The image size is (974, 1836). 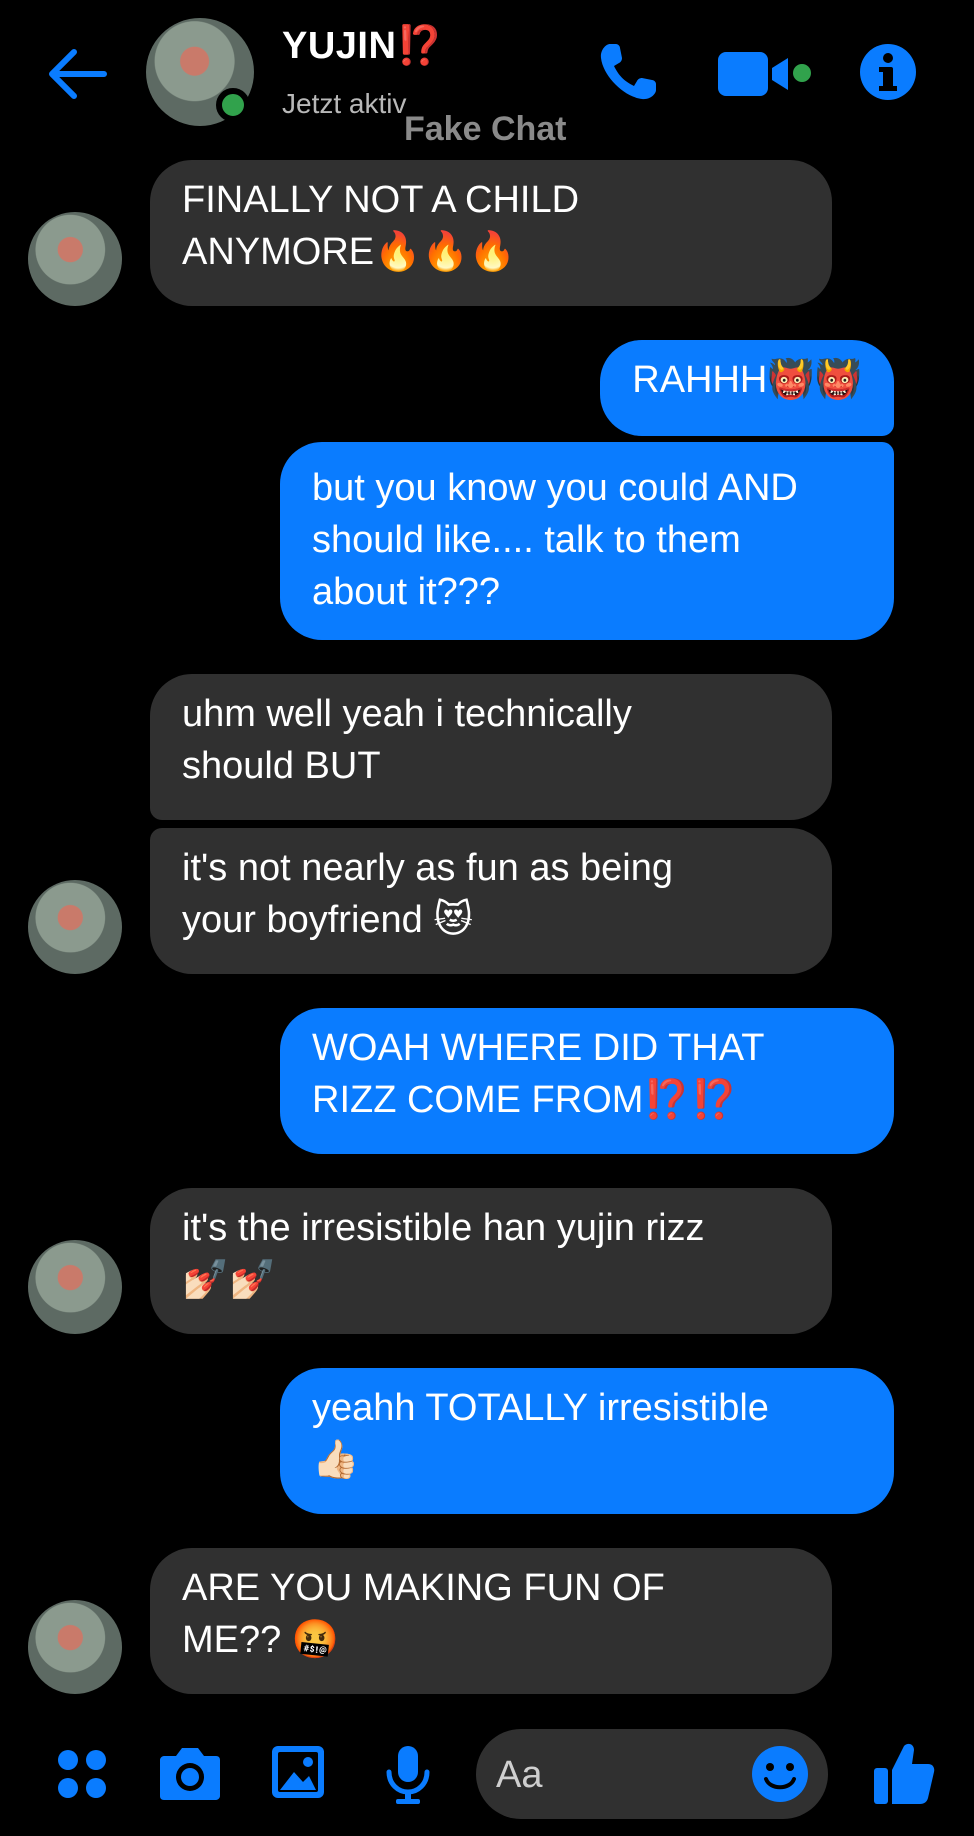 I want to click on message-bubble: uhm well yeah i technically should BUT, so click(x=491, y=747).